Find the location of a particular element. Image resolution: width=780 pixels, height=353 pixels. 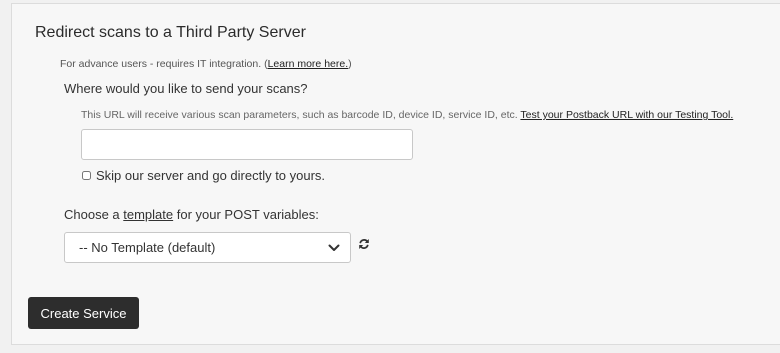

section-title: Redirect scans to a Third Party Server is located at coordinates (170, 32).